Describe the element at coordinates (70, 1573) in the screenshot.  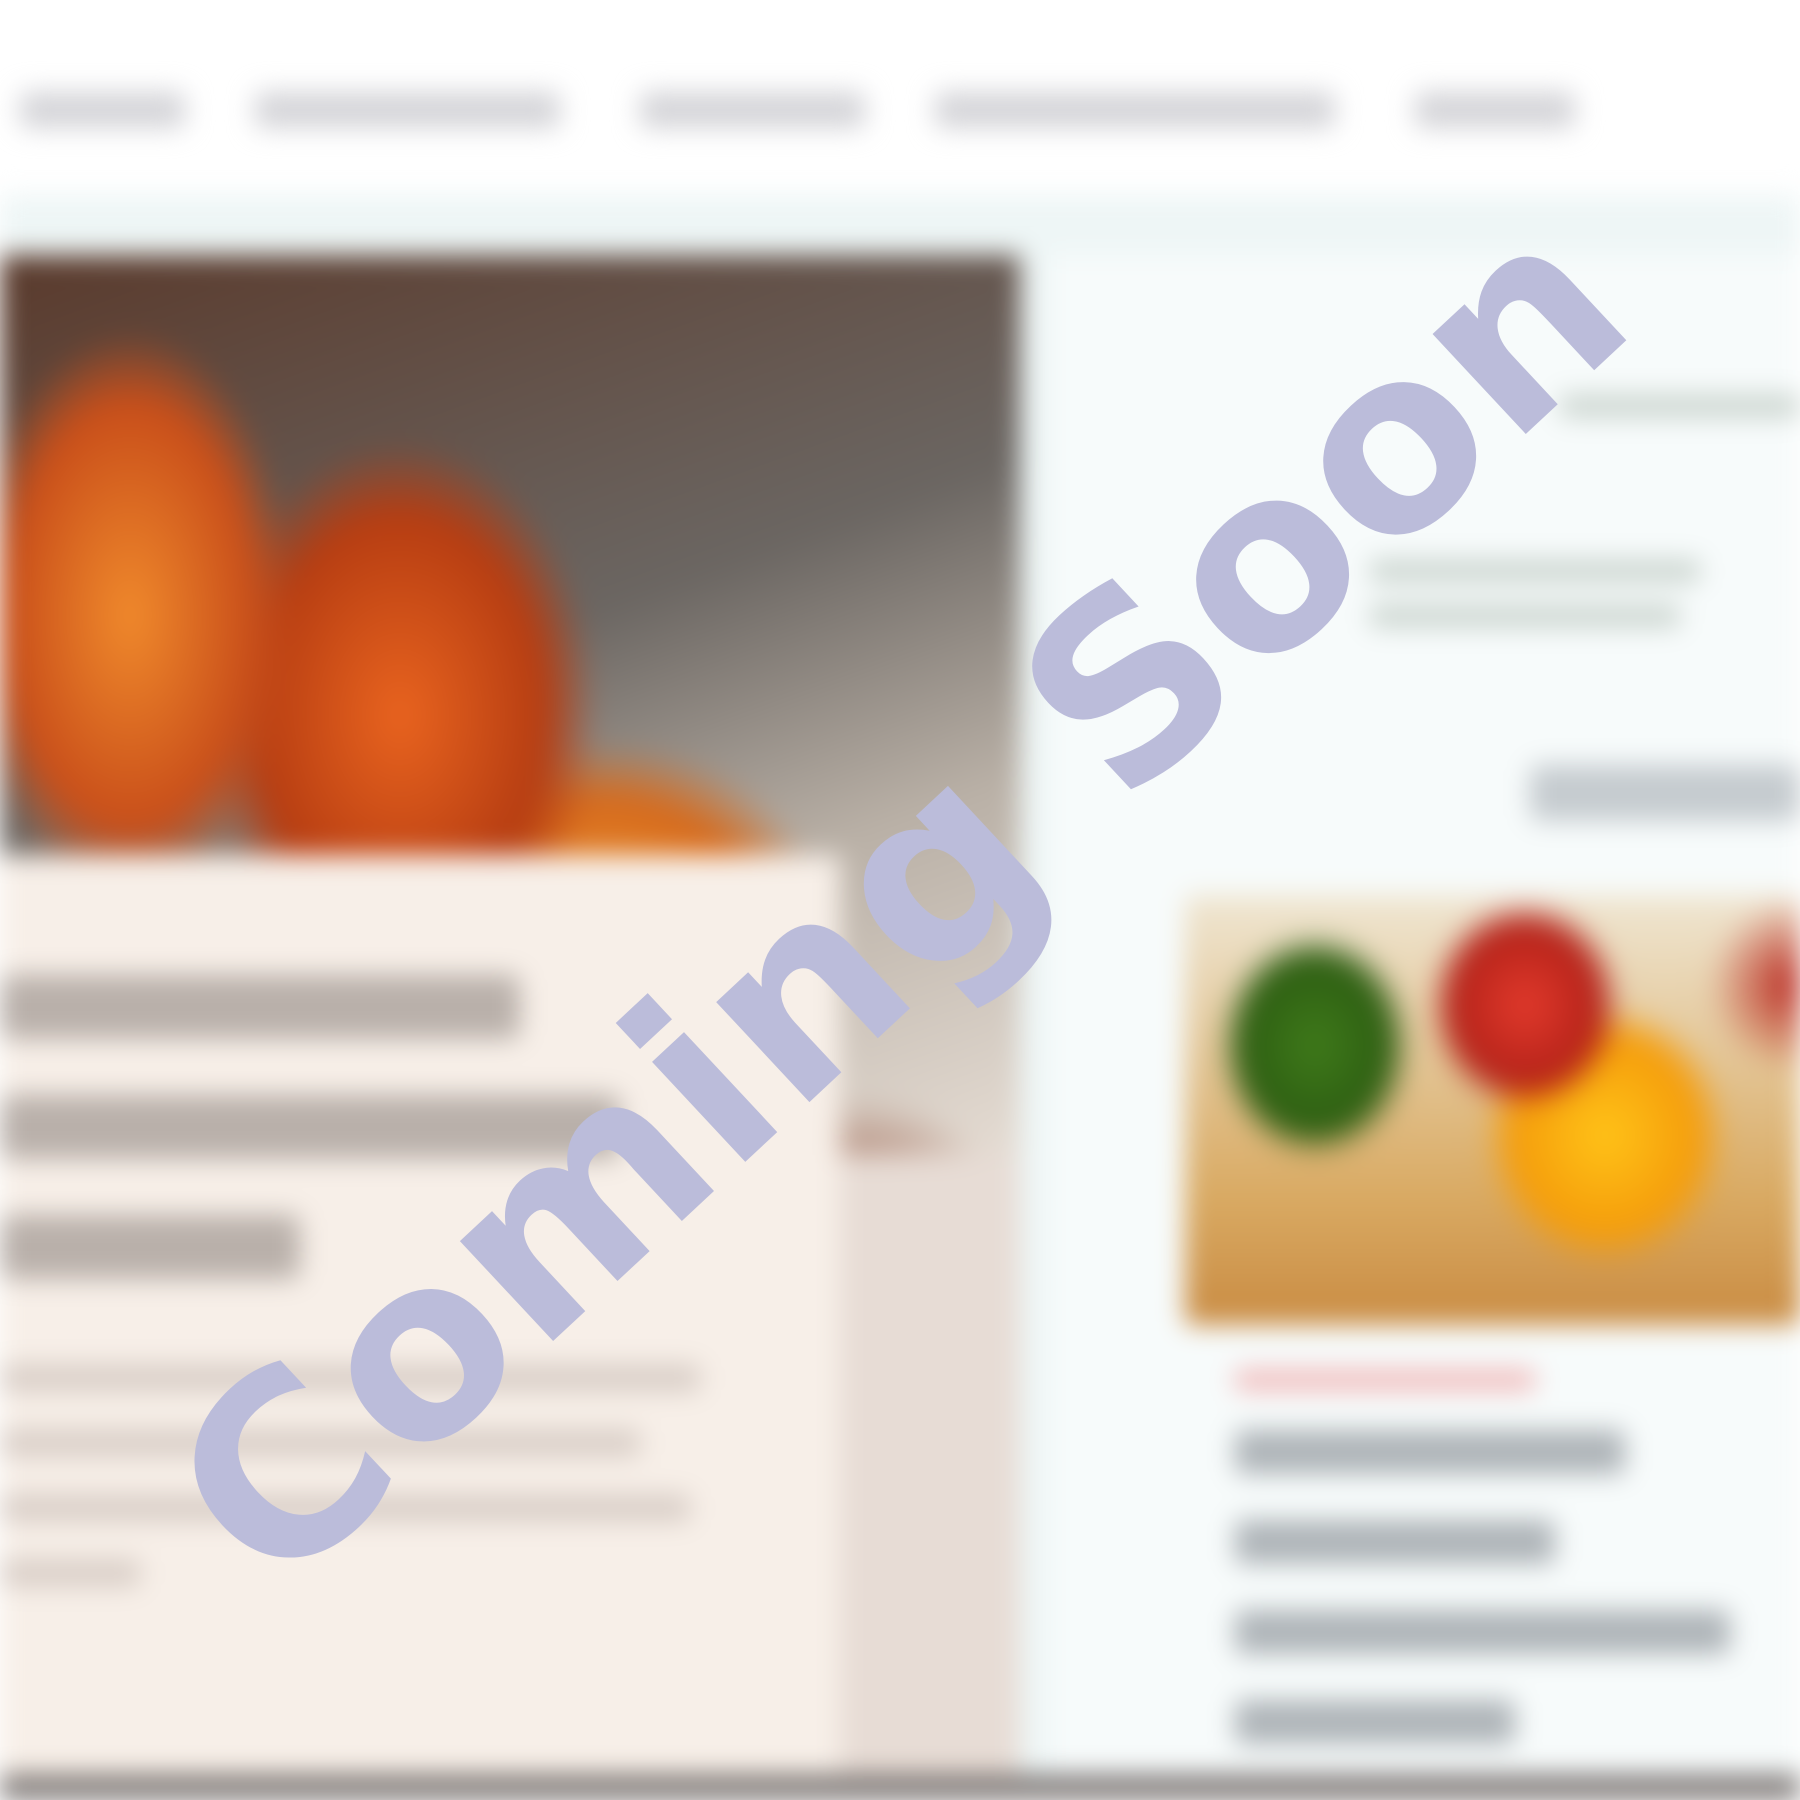
I see `hero-excerpt-line` at that location.